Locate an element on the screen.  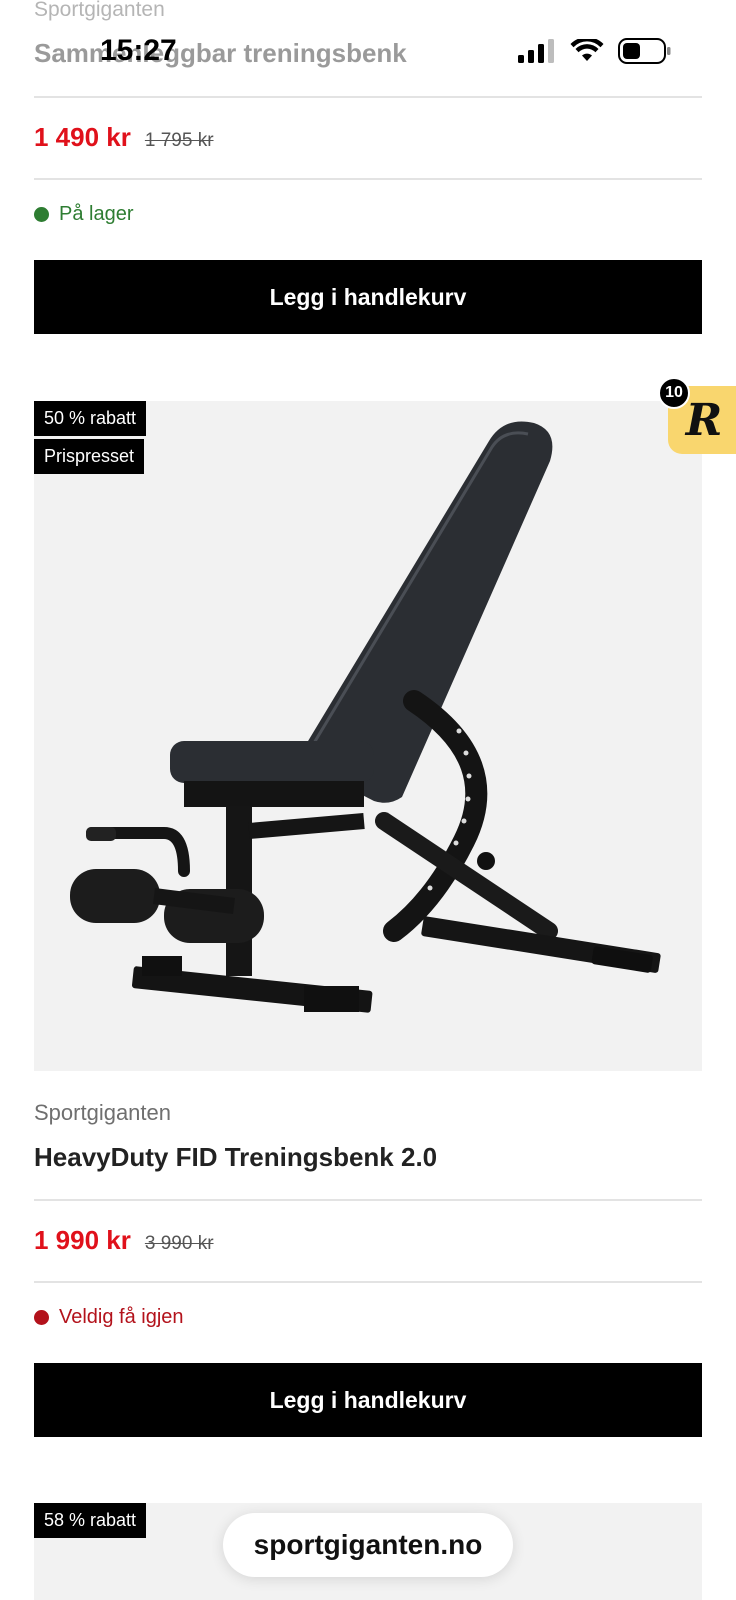
original-price: 3 990 kr is located at coordinates (179, 1243).